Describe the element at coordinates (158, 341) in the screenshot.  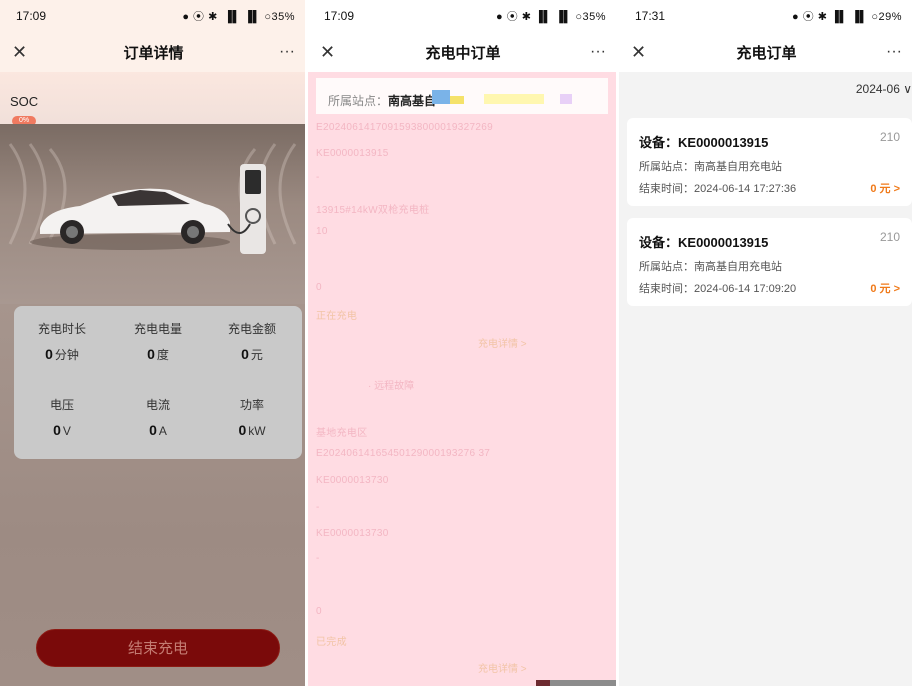
I see `stat-energy: 充电电量 0度` at that location.